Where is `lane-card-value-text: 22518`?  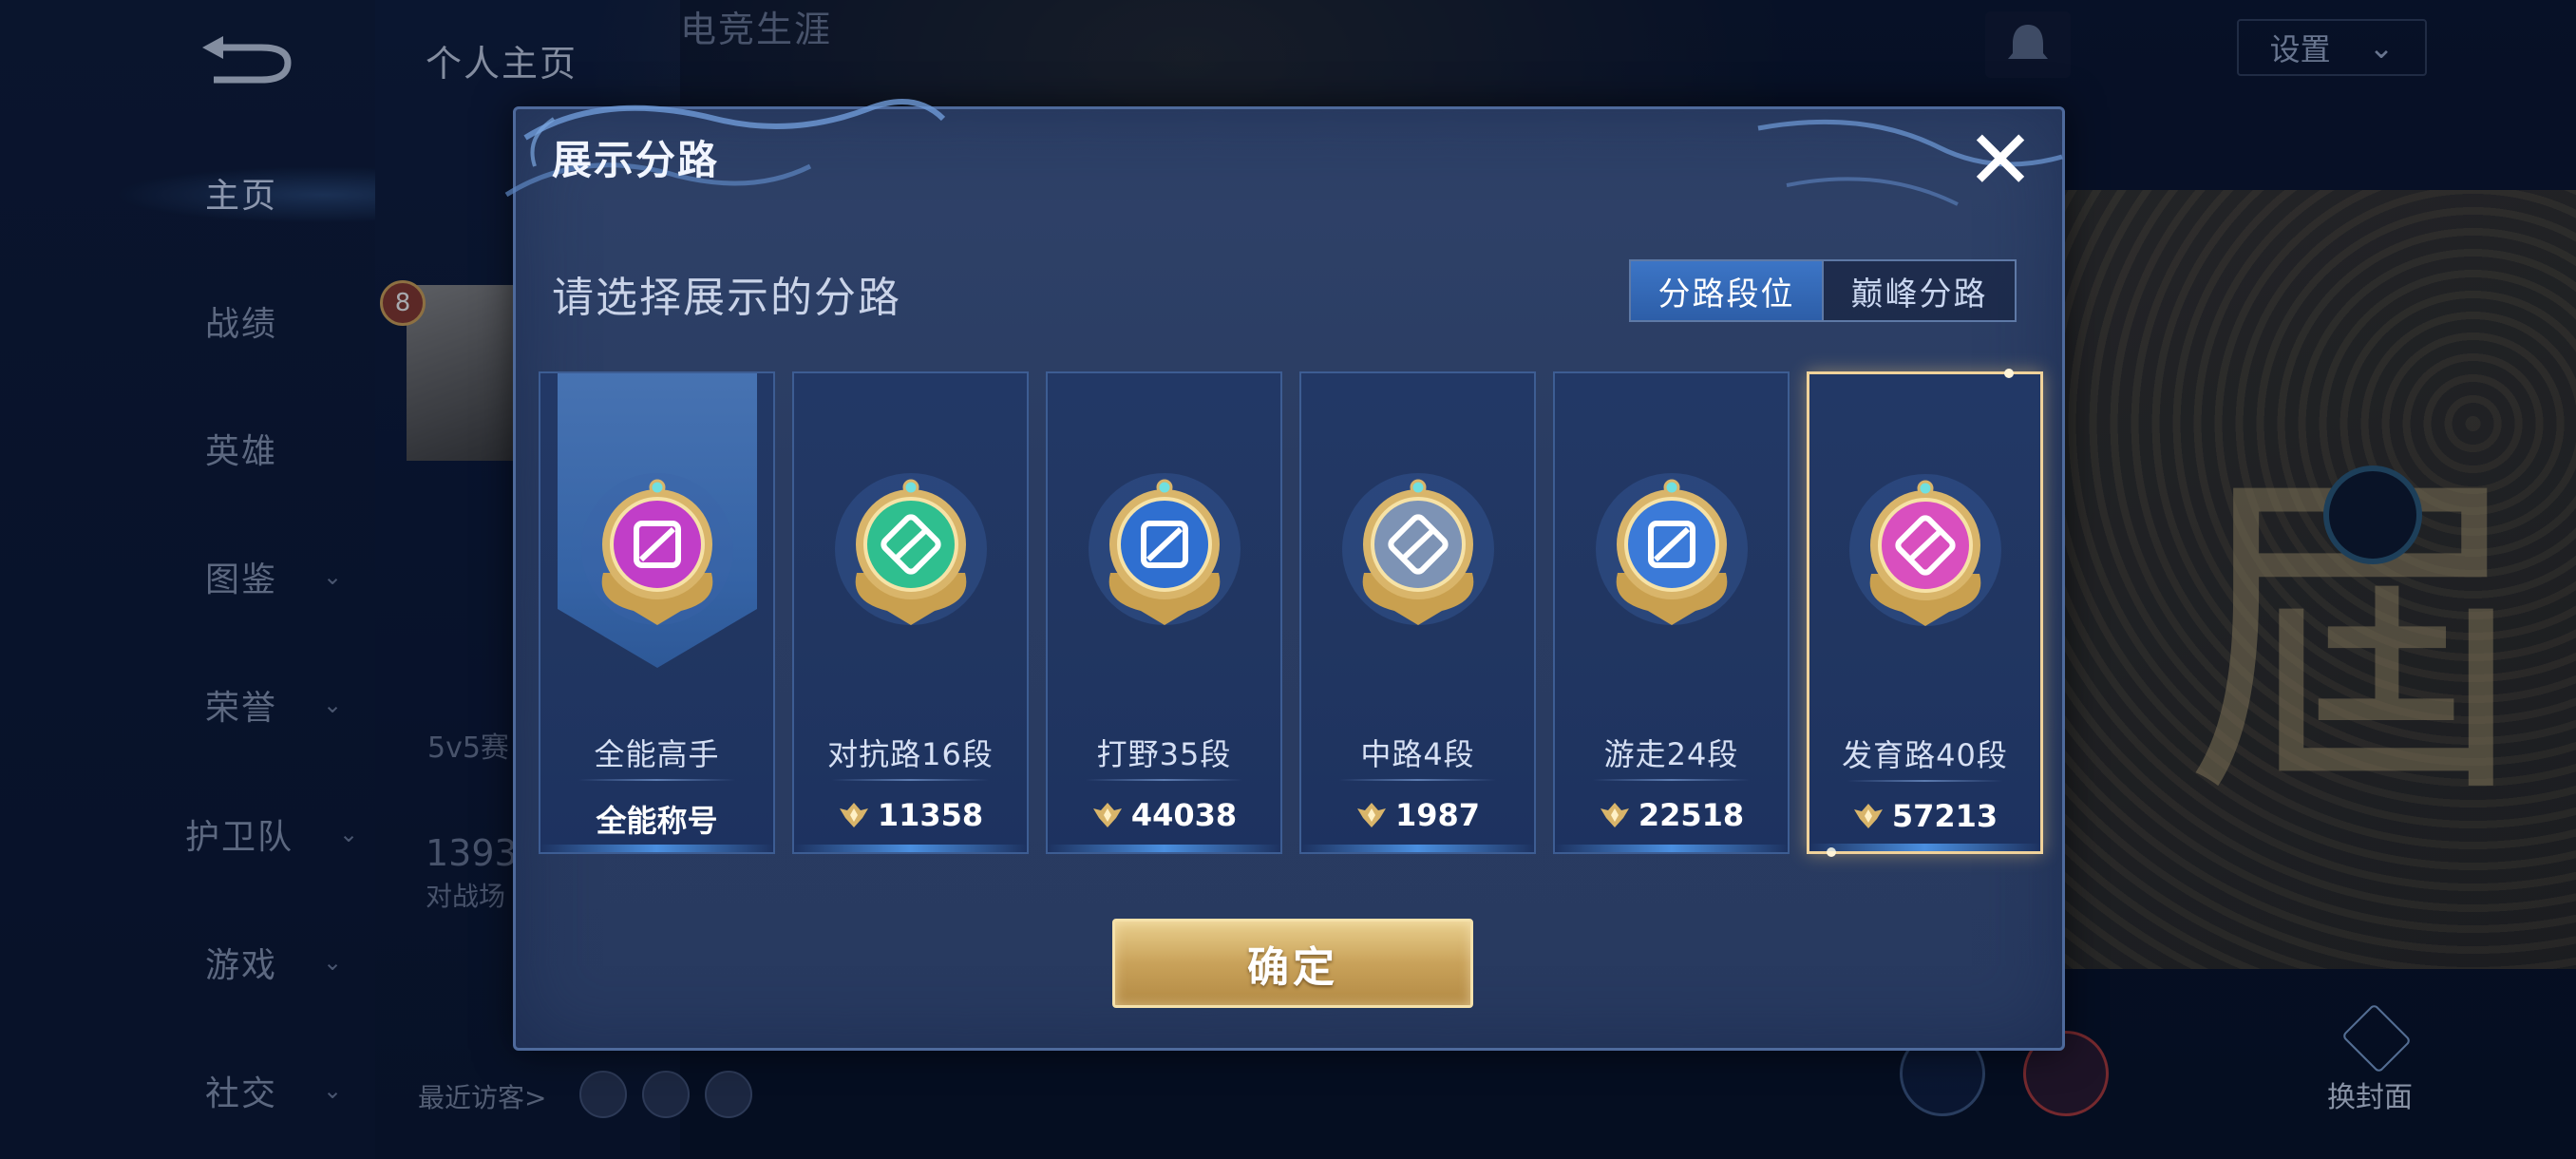
lane-card-value-text: 22518 is located at coordinates (1691, 815).